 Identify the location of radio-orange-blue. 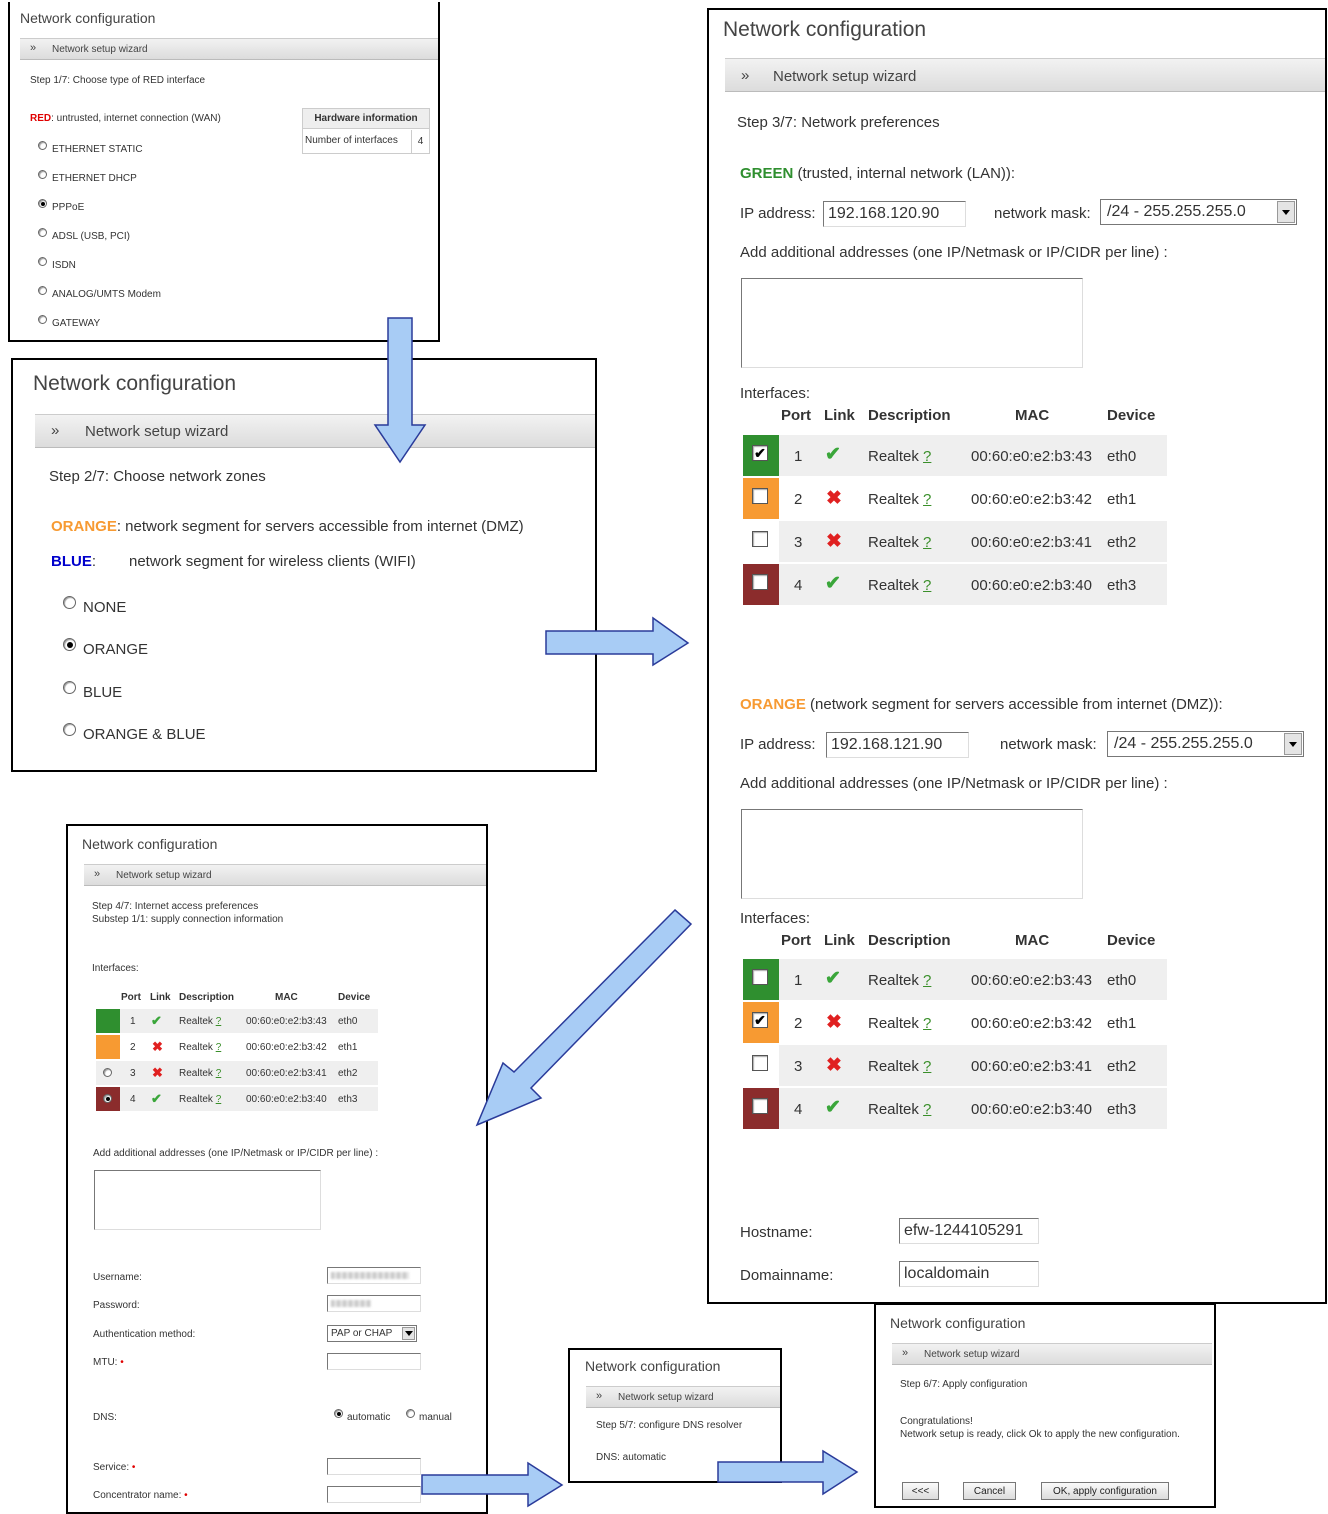
(69, 729).